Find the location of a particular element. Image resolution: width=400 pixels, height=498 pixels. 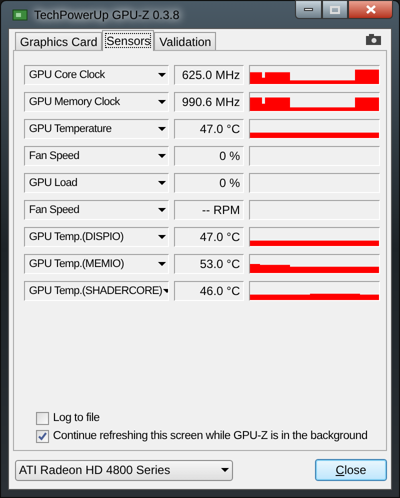

sensor-dropdown: GPU Temp.(SHADERCORE) is located at coordinates (96, 291).